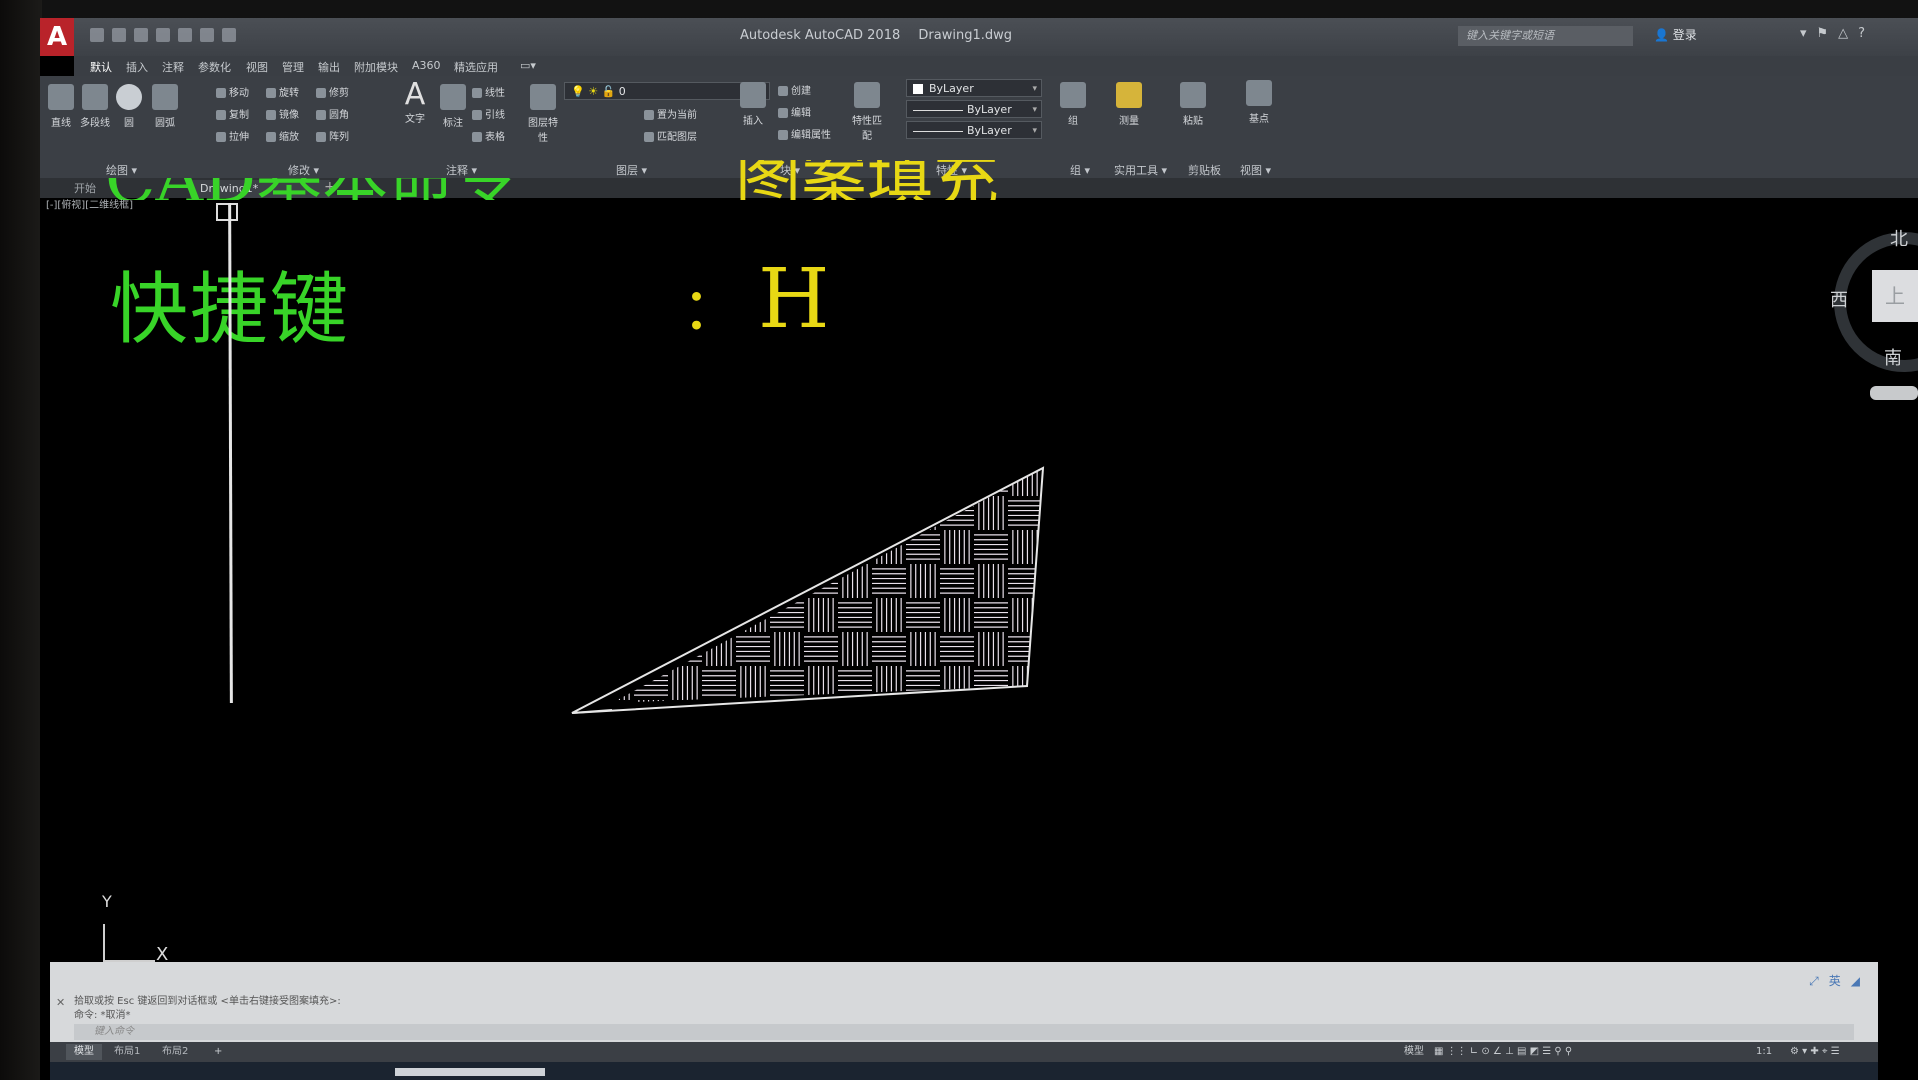 The height and width of the screenshot is (1080, 1918). What do you see at coordinates (1839, 980) in the screenshot?
I see `command-tools-icons: ⤢英◢` at bounding box center [1839, 980].